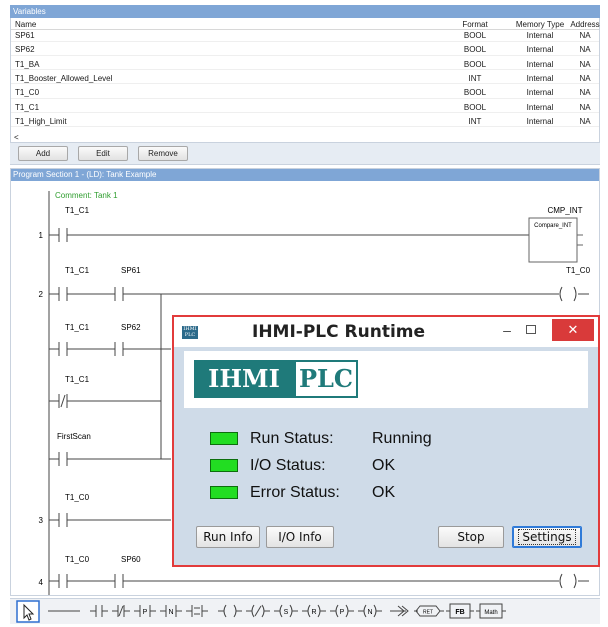 The image size is (608, 627). I want to click on variable-name-cell: T1_C0, so click(27, 93).